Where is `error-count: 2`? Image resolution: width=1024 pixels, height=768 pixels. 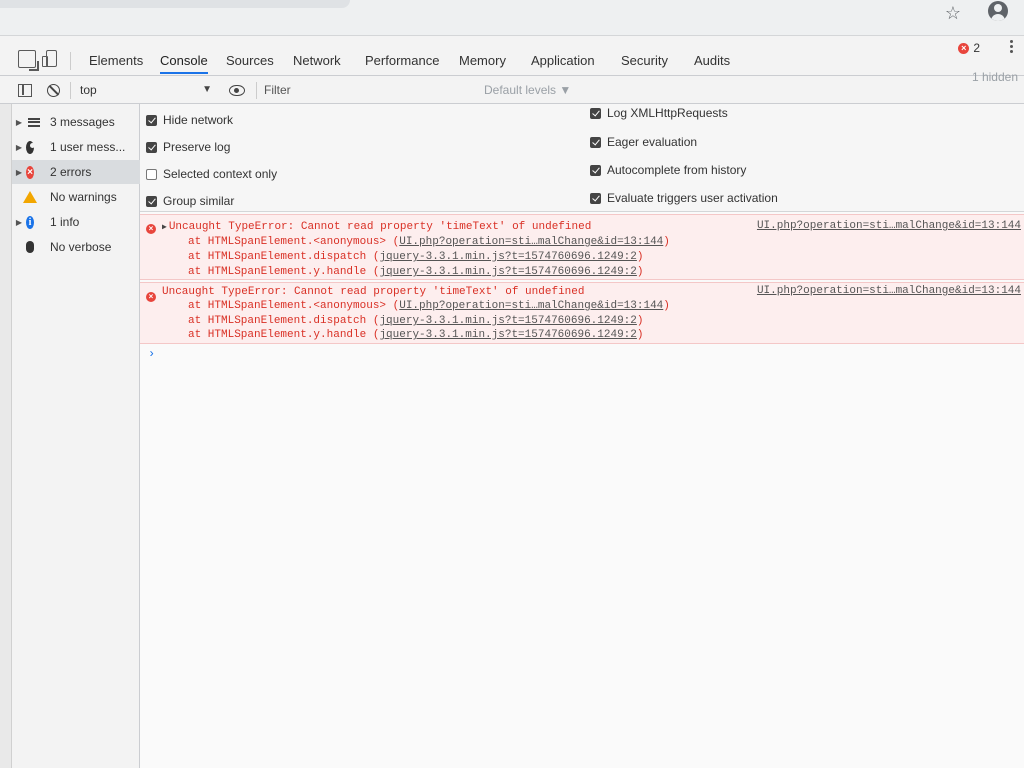 error-count: 2 is located at coordinates (976, 48).